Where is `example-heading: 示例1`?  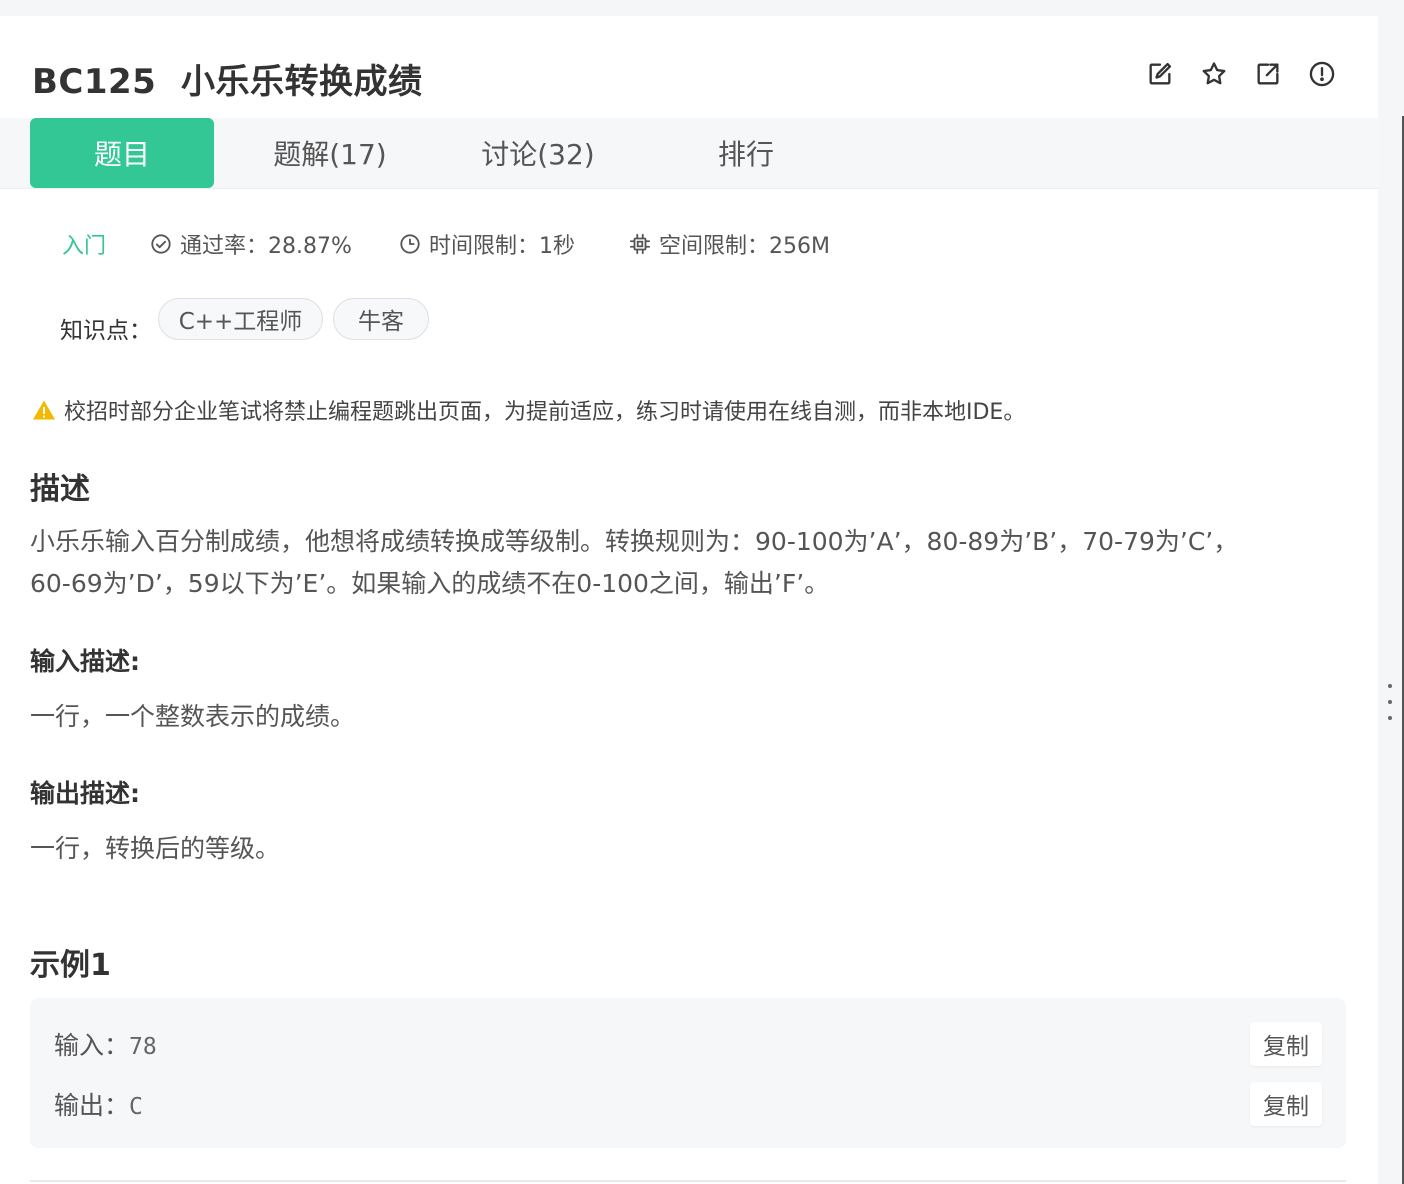
example-heading: 示例1 is located at coordinates (70, 965).